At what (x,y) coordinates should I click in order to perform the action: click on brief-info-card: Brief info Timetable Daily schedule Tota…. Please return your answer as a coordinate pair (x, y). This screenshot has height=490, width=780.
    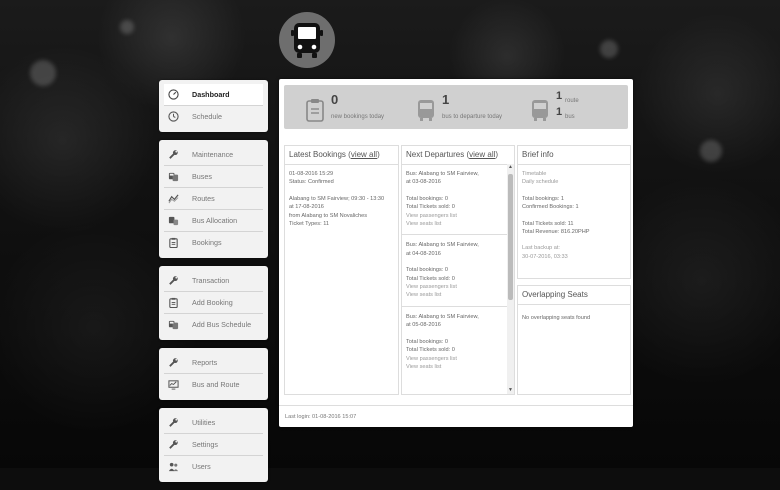
    Looking at the image, I should click on (574, 212).